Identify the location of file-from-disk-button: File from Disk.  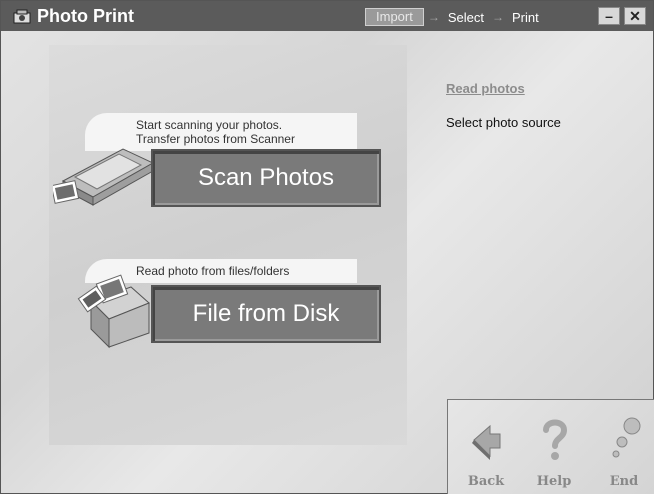
(266, 314).